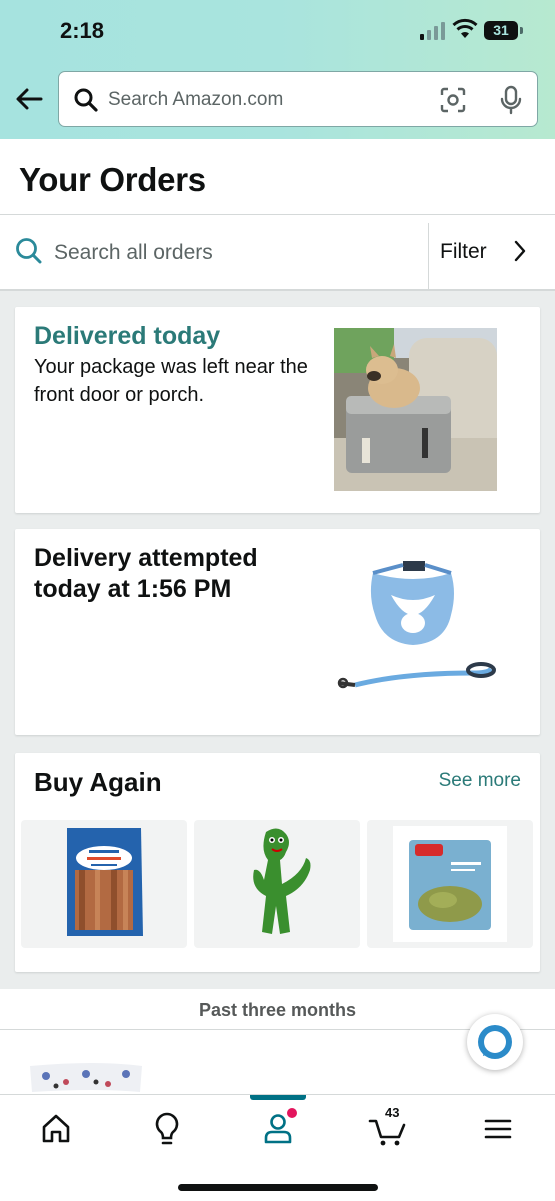 The height and width of the screenshot is (1201, 555). What do you see at coordinates (388, 1129) in the screenshot?
I see `cart-icon` at bounding box center [388, 1129].